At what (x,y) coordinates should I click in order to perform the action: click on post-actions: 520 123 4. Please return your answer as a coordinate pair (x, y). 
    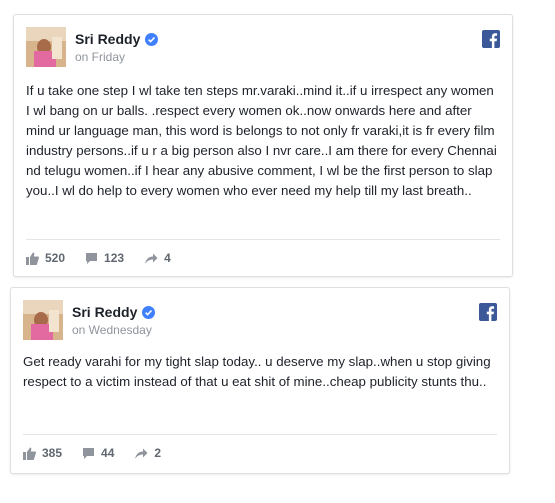
    Looking at the image, I should click on (263, 257).